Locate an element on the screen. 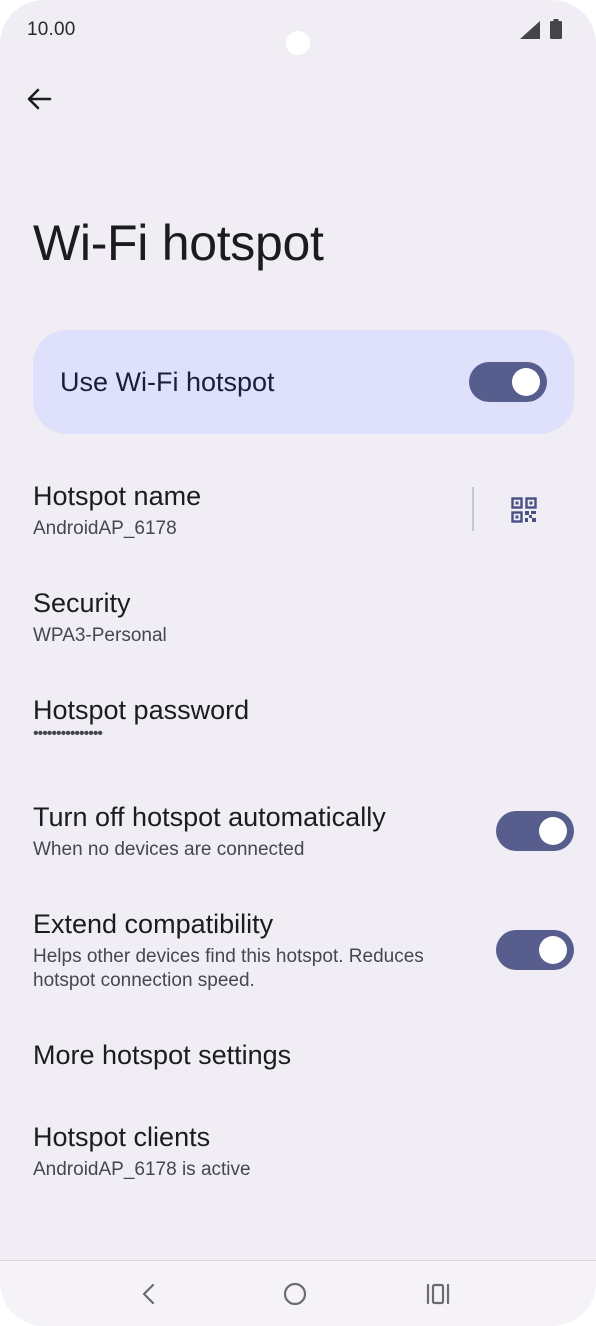  turn-off-automatically-subtitle: When no devices are connected is located at coordinates (169, 849).